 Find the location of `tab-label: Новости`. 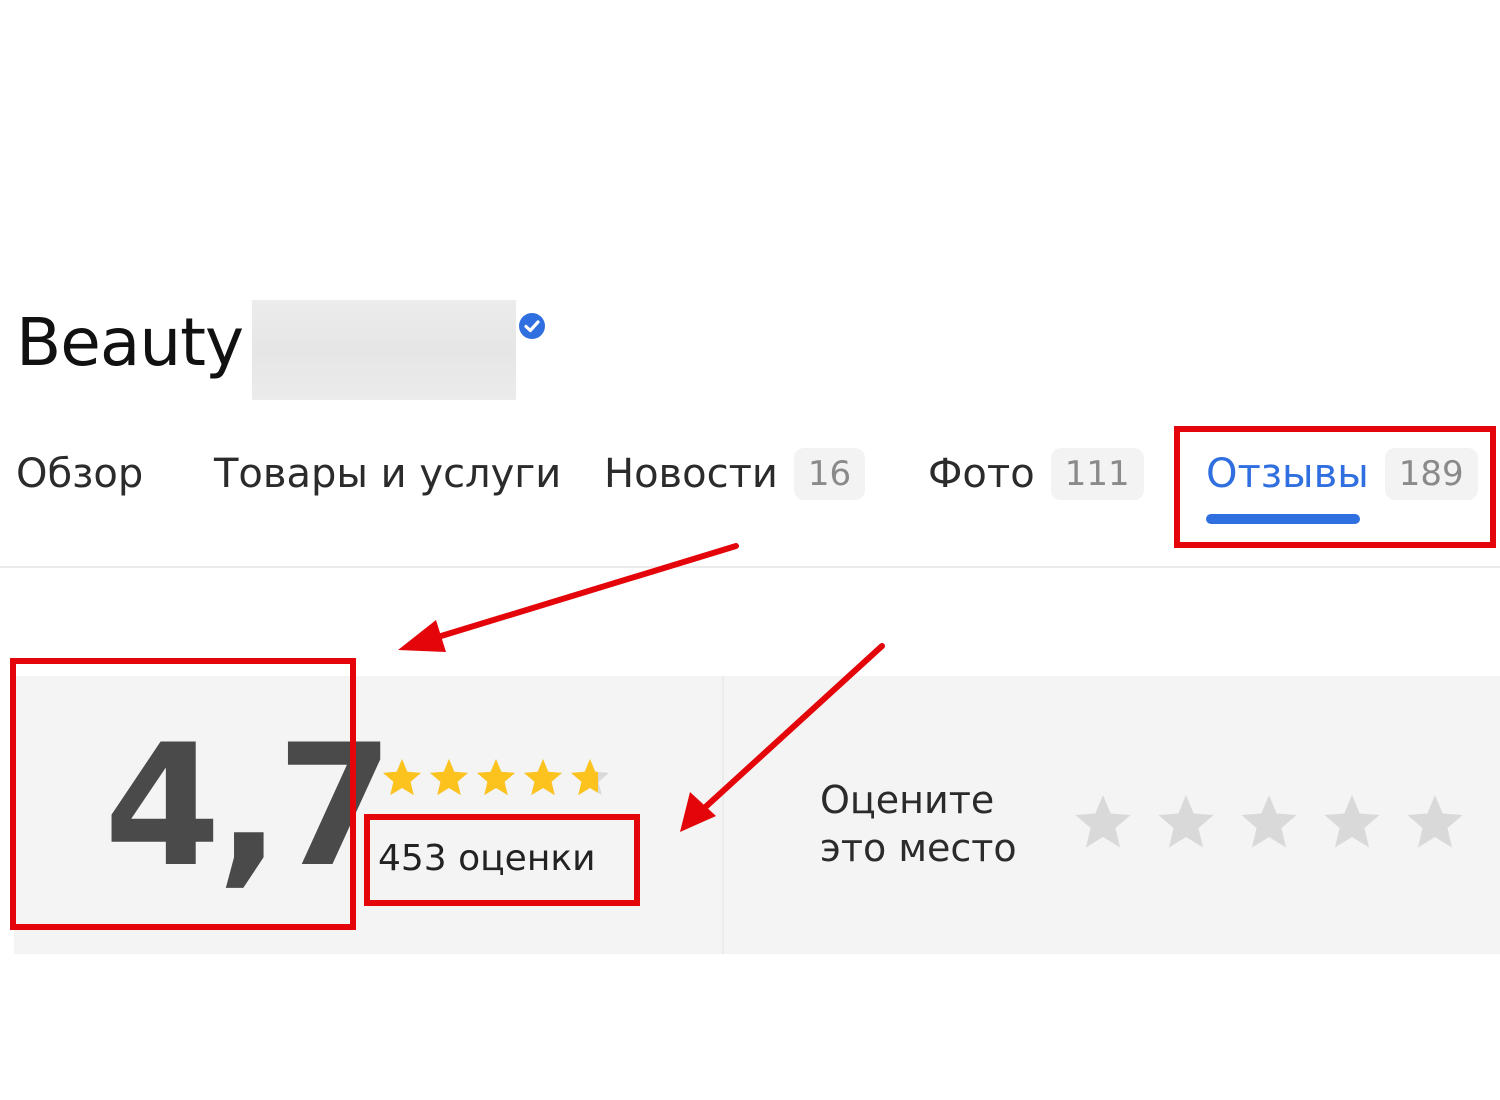

tab-label: Новости is located at coordinates (691, 474).